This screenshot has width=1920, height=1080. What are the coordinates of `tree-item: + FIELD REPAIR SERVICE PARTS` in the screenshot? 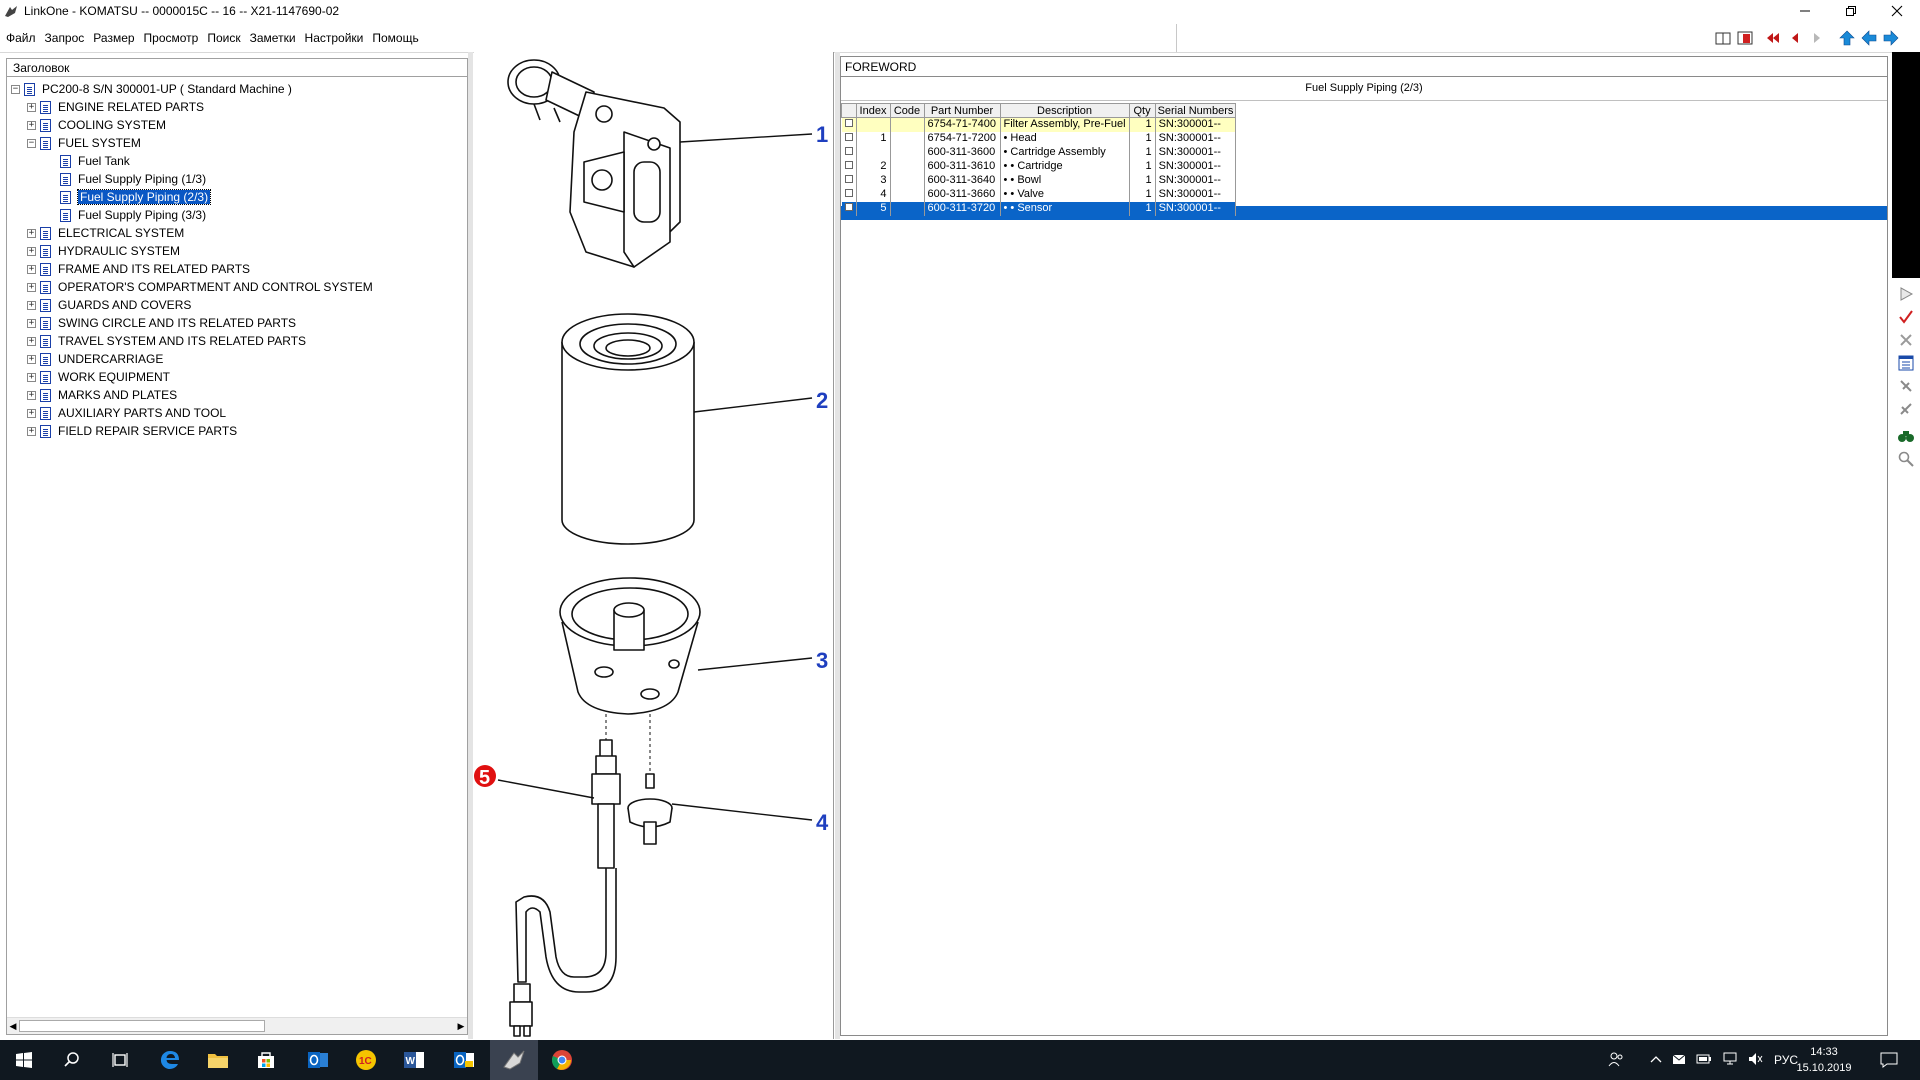 It's located at (132, 431).